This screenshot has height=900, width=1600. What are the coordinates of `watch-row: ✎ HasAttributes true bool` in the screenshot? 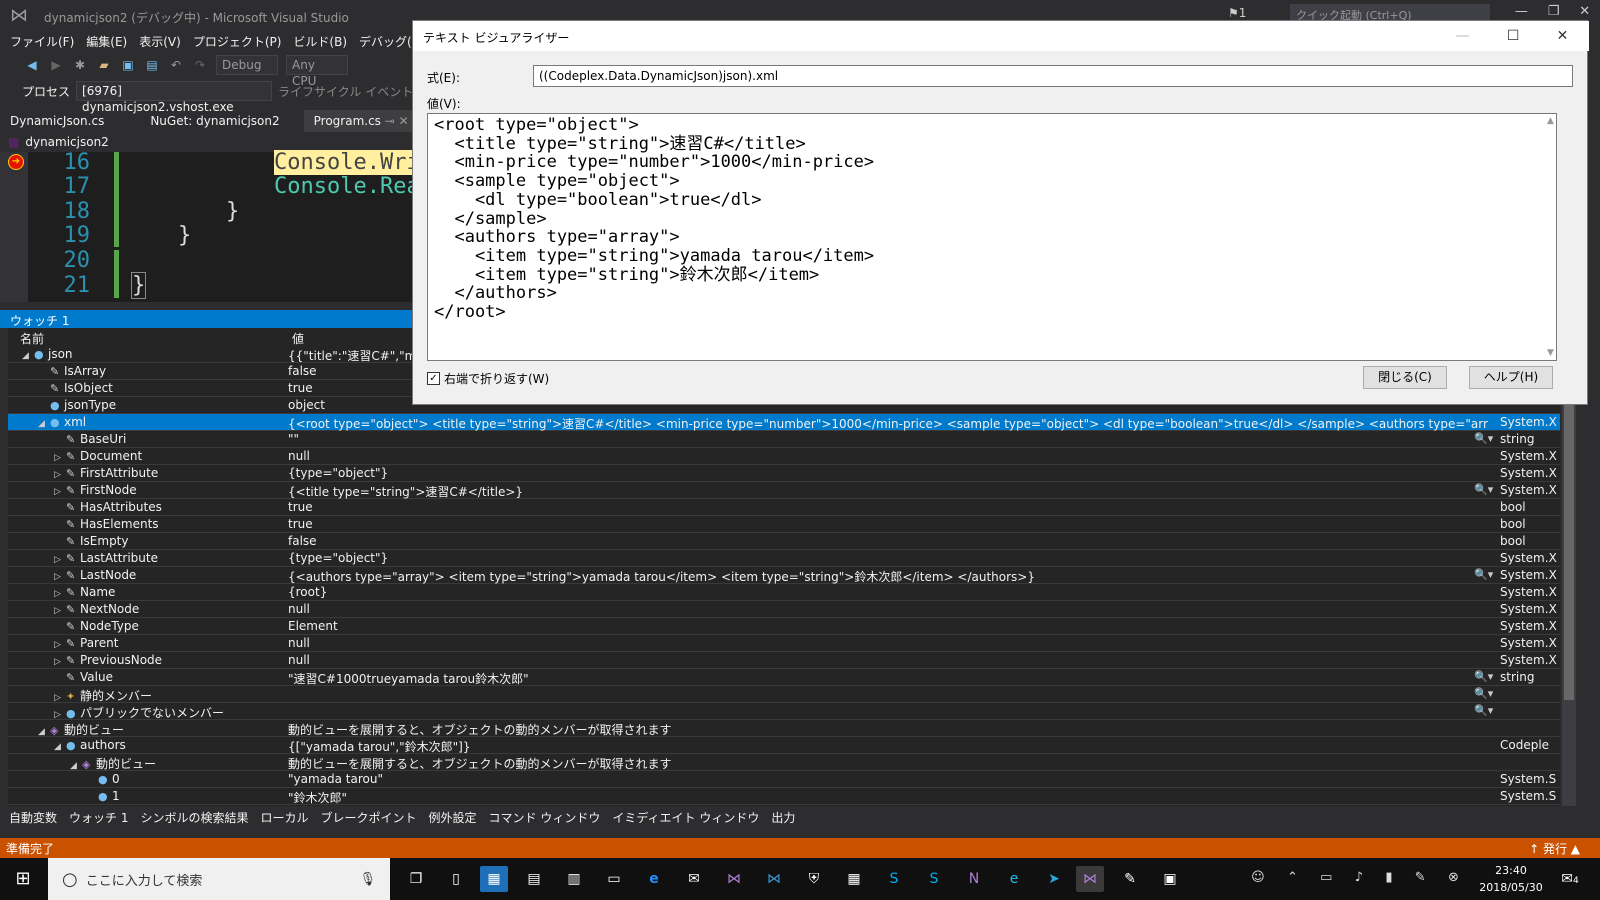 It's located at (784, 507).